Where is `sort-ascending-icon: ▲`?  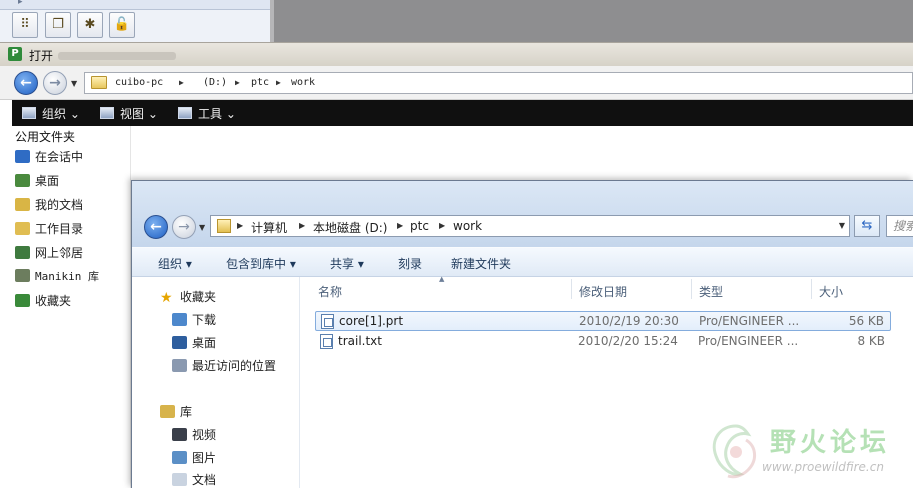 sort-ascending-icon: ▲ is located at coordinates (442, 279).